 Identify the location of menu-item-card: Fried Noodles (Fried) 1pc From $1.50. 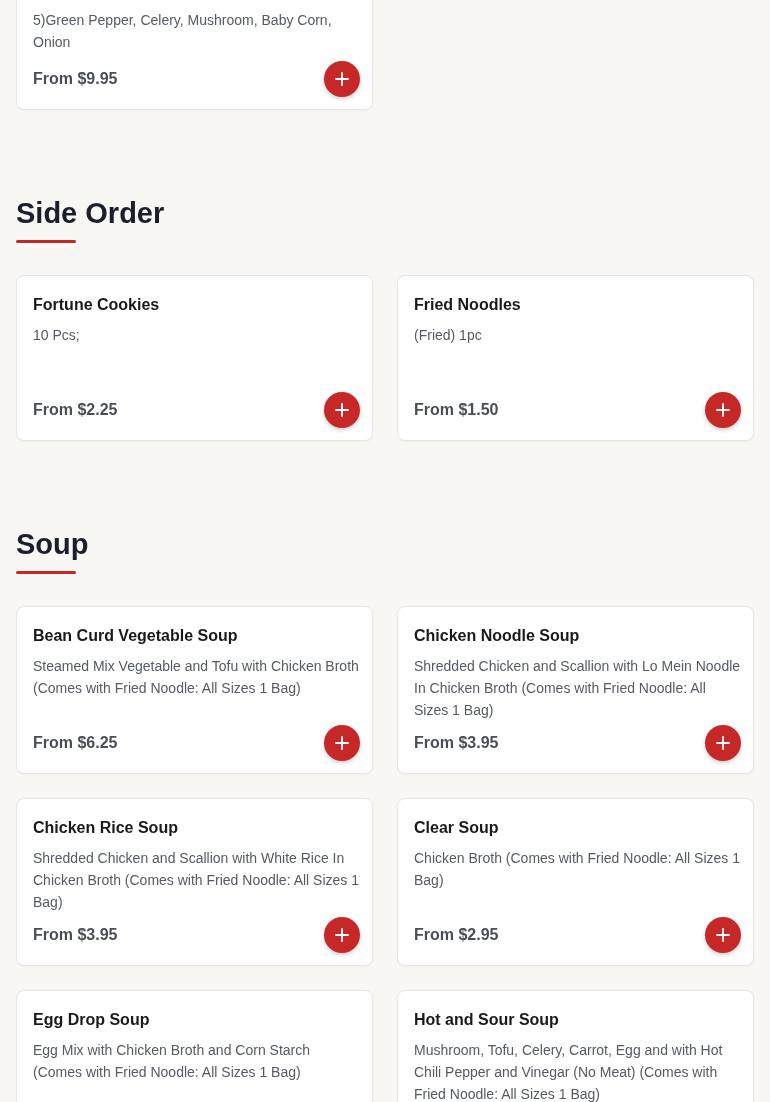
(575, 358).